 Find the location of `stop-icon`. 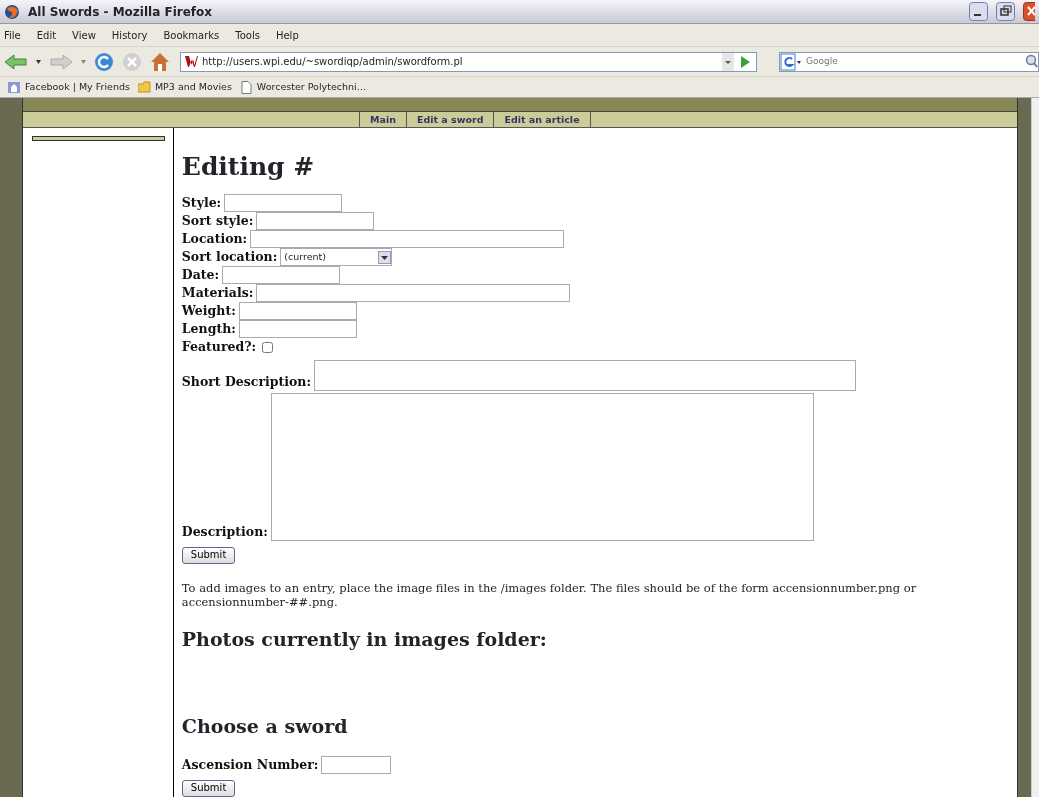

stop-icon is located at coordinates (132, 61).